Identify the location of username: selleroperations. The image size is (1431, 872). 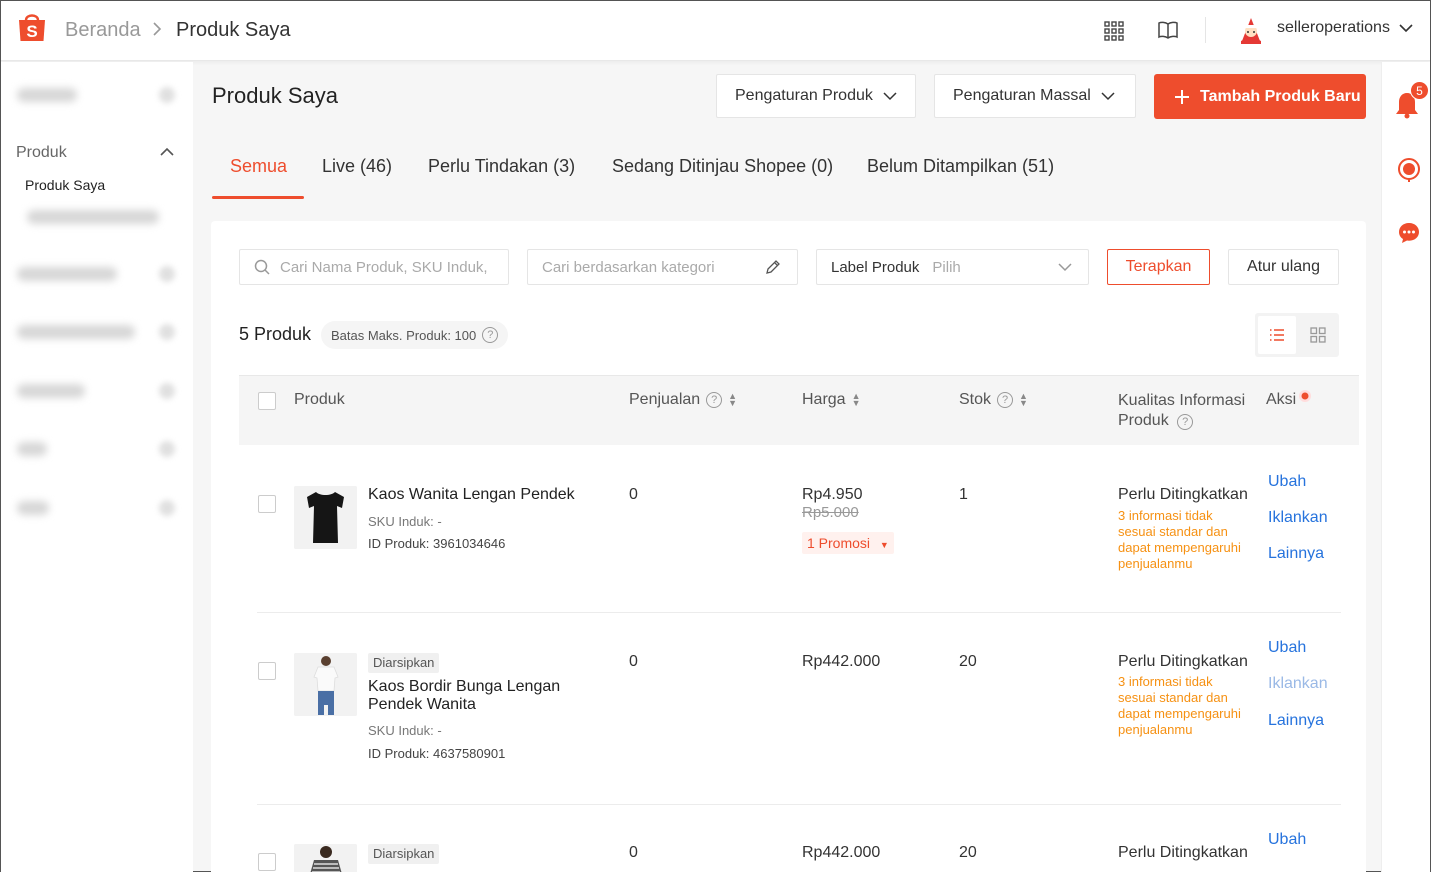
(1333, 28).